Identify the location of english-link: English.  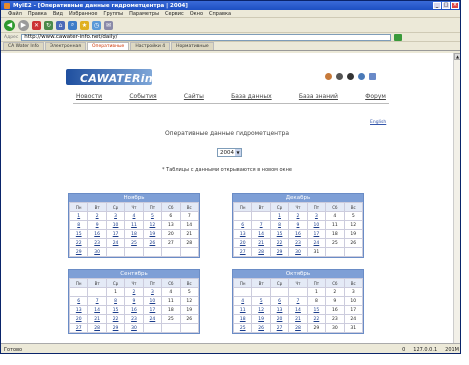
(378, 122).